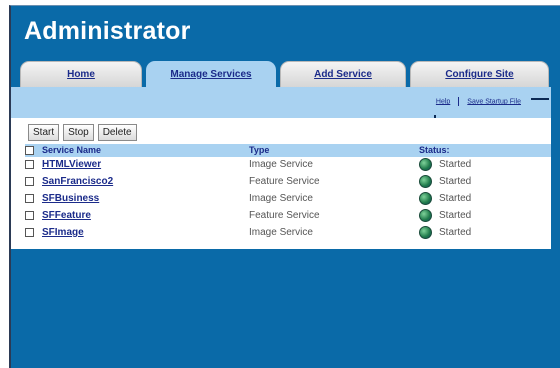 Image resolution: width=560 pixels, height=368 pixels. What do you see at coordinates (29, 150) in the screenshot?
I see `select-all-checkbox` at bounding box center [29, 150].